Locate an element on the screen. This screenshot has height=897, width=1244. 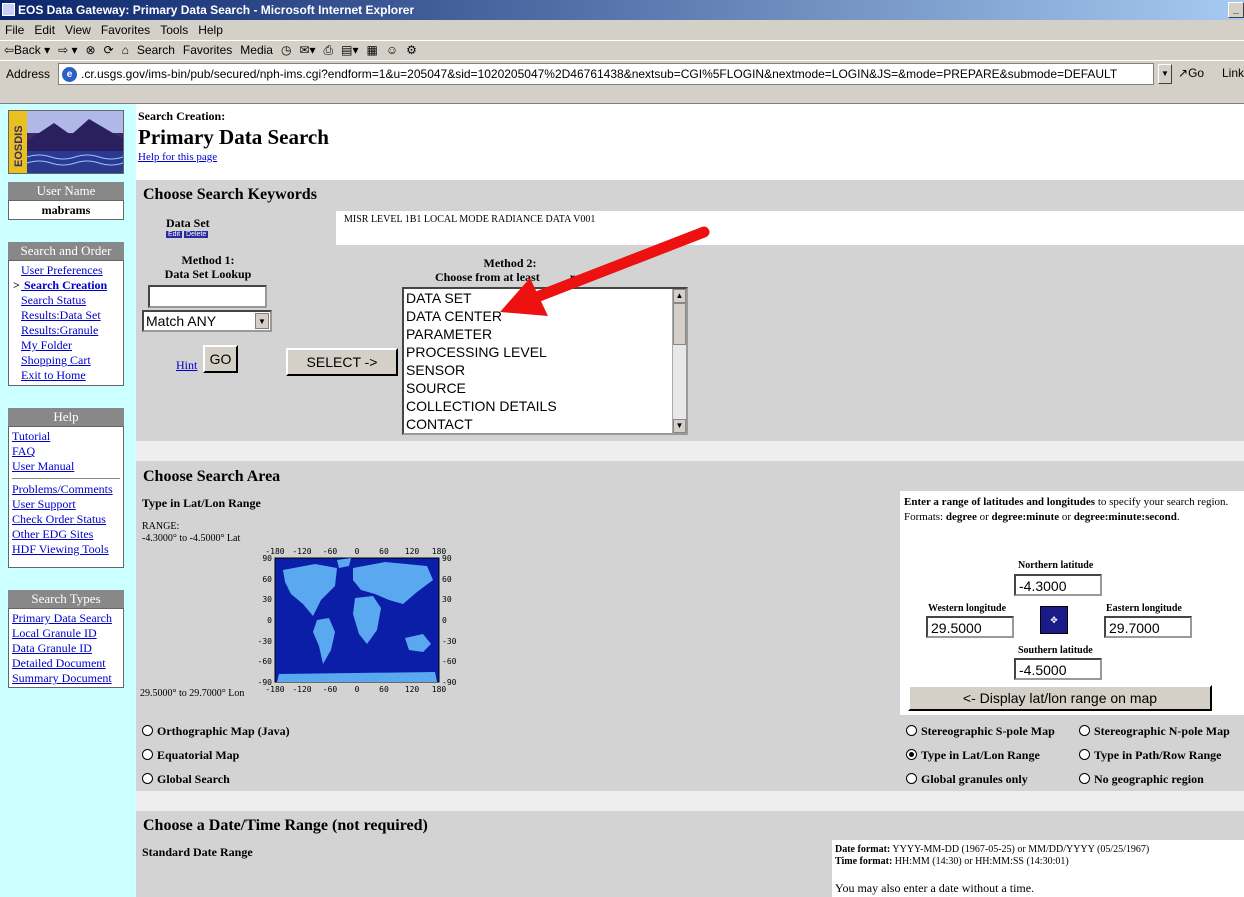
type-primary-data-search: Primary Data Search is located at coordinates (66, 618).